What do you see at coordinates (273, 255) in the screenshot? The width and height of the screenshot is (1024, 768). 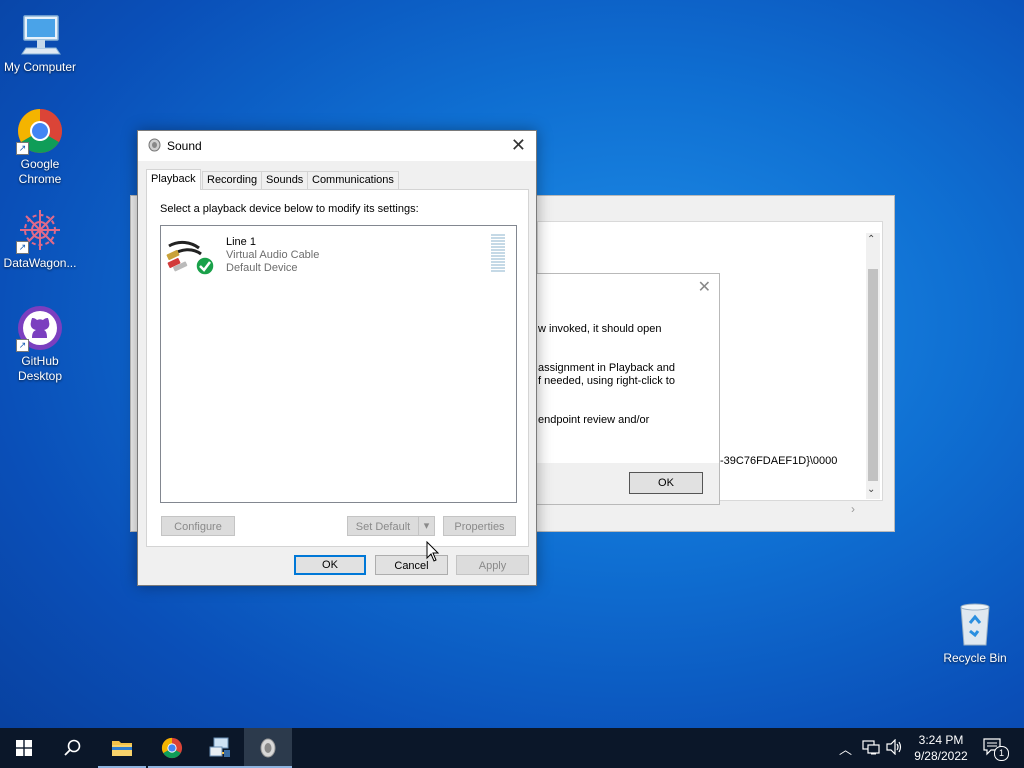 I see `device-description: Virtual Audio Cable` at bounding box center [273, 255].